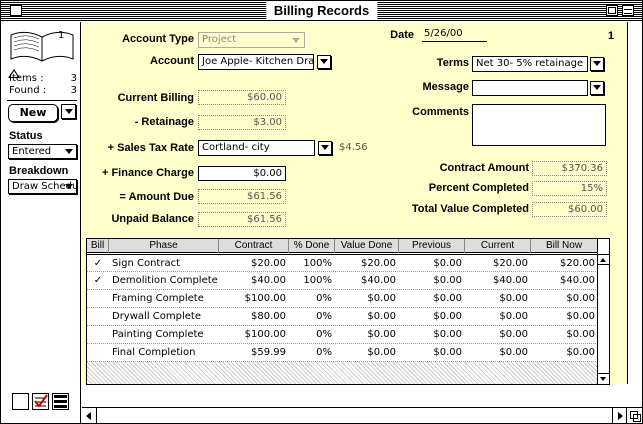 This screenshot has width=643, height=424. What do you see at coordinates (324, 62) in the screenshot?
I see `account-dropdown-button` at bounding box center [324, 62].